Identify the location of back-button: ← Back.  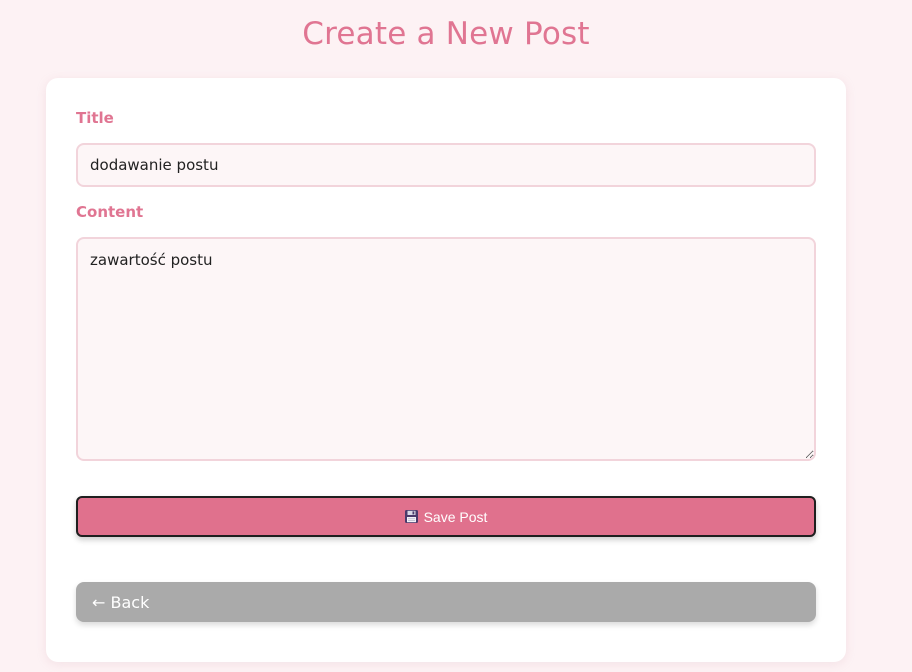
(446, 602).